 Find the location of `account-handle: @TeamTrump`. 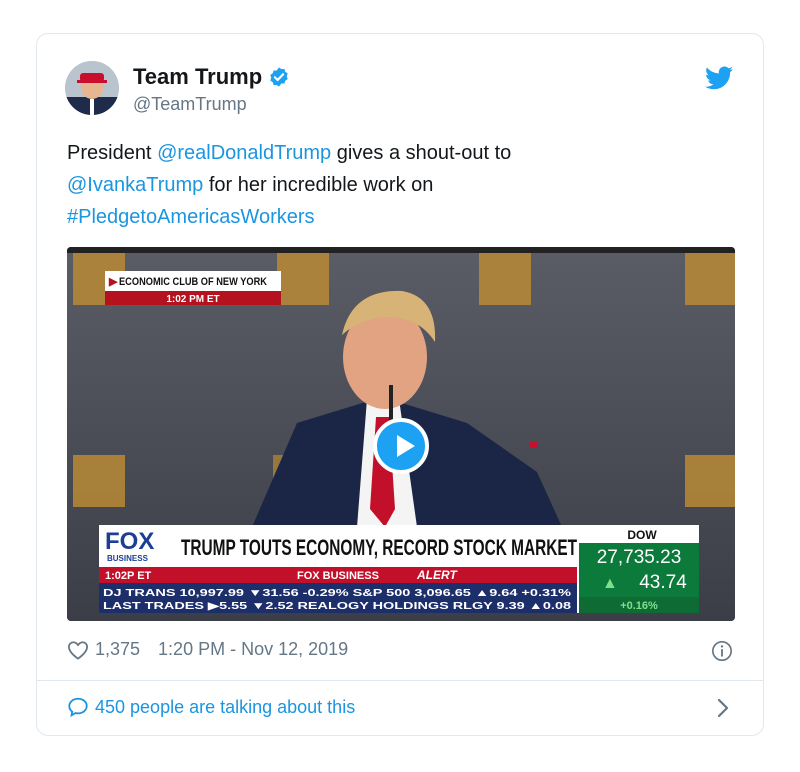

account-handle: @TeamTrump is located at coordinates (190, 104).